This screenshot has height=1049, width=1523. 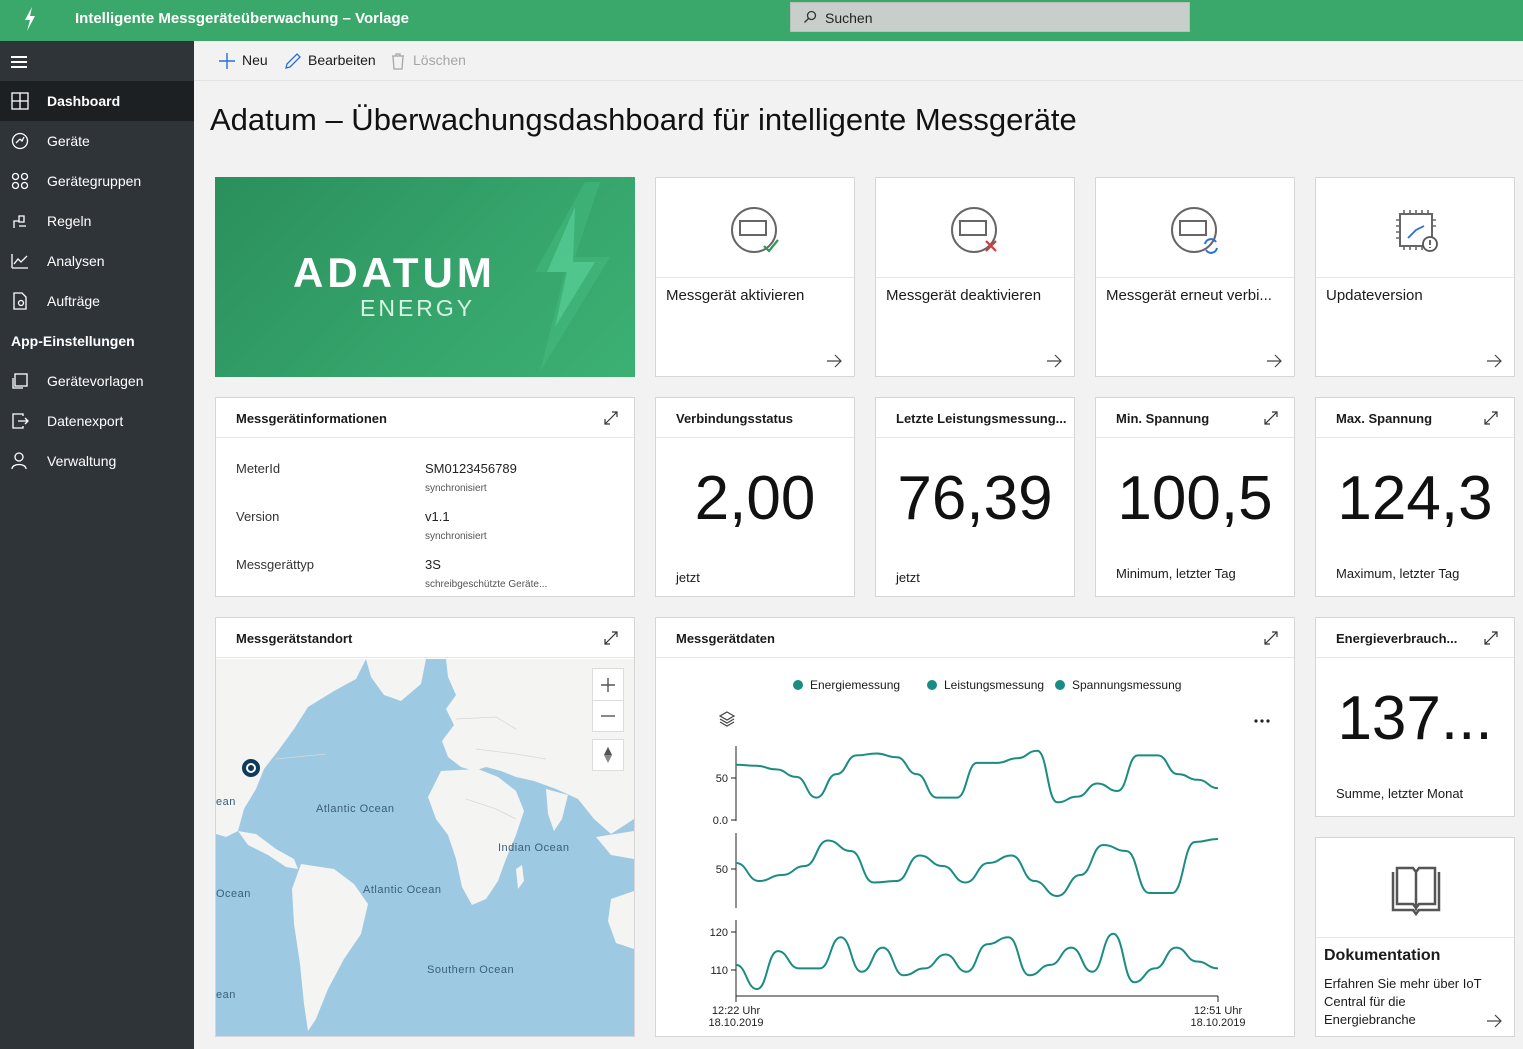 I want to click on layers-icon, so click(x=727, y=719).